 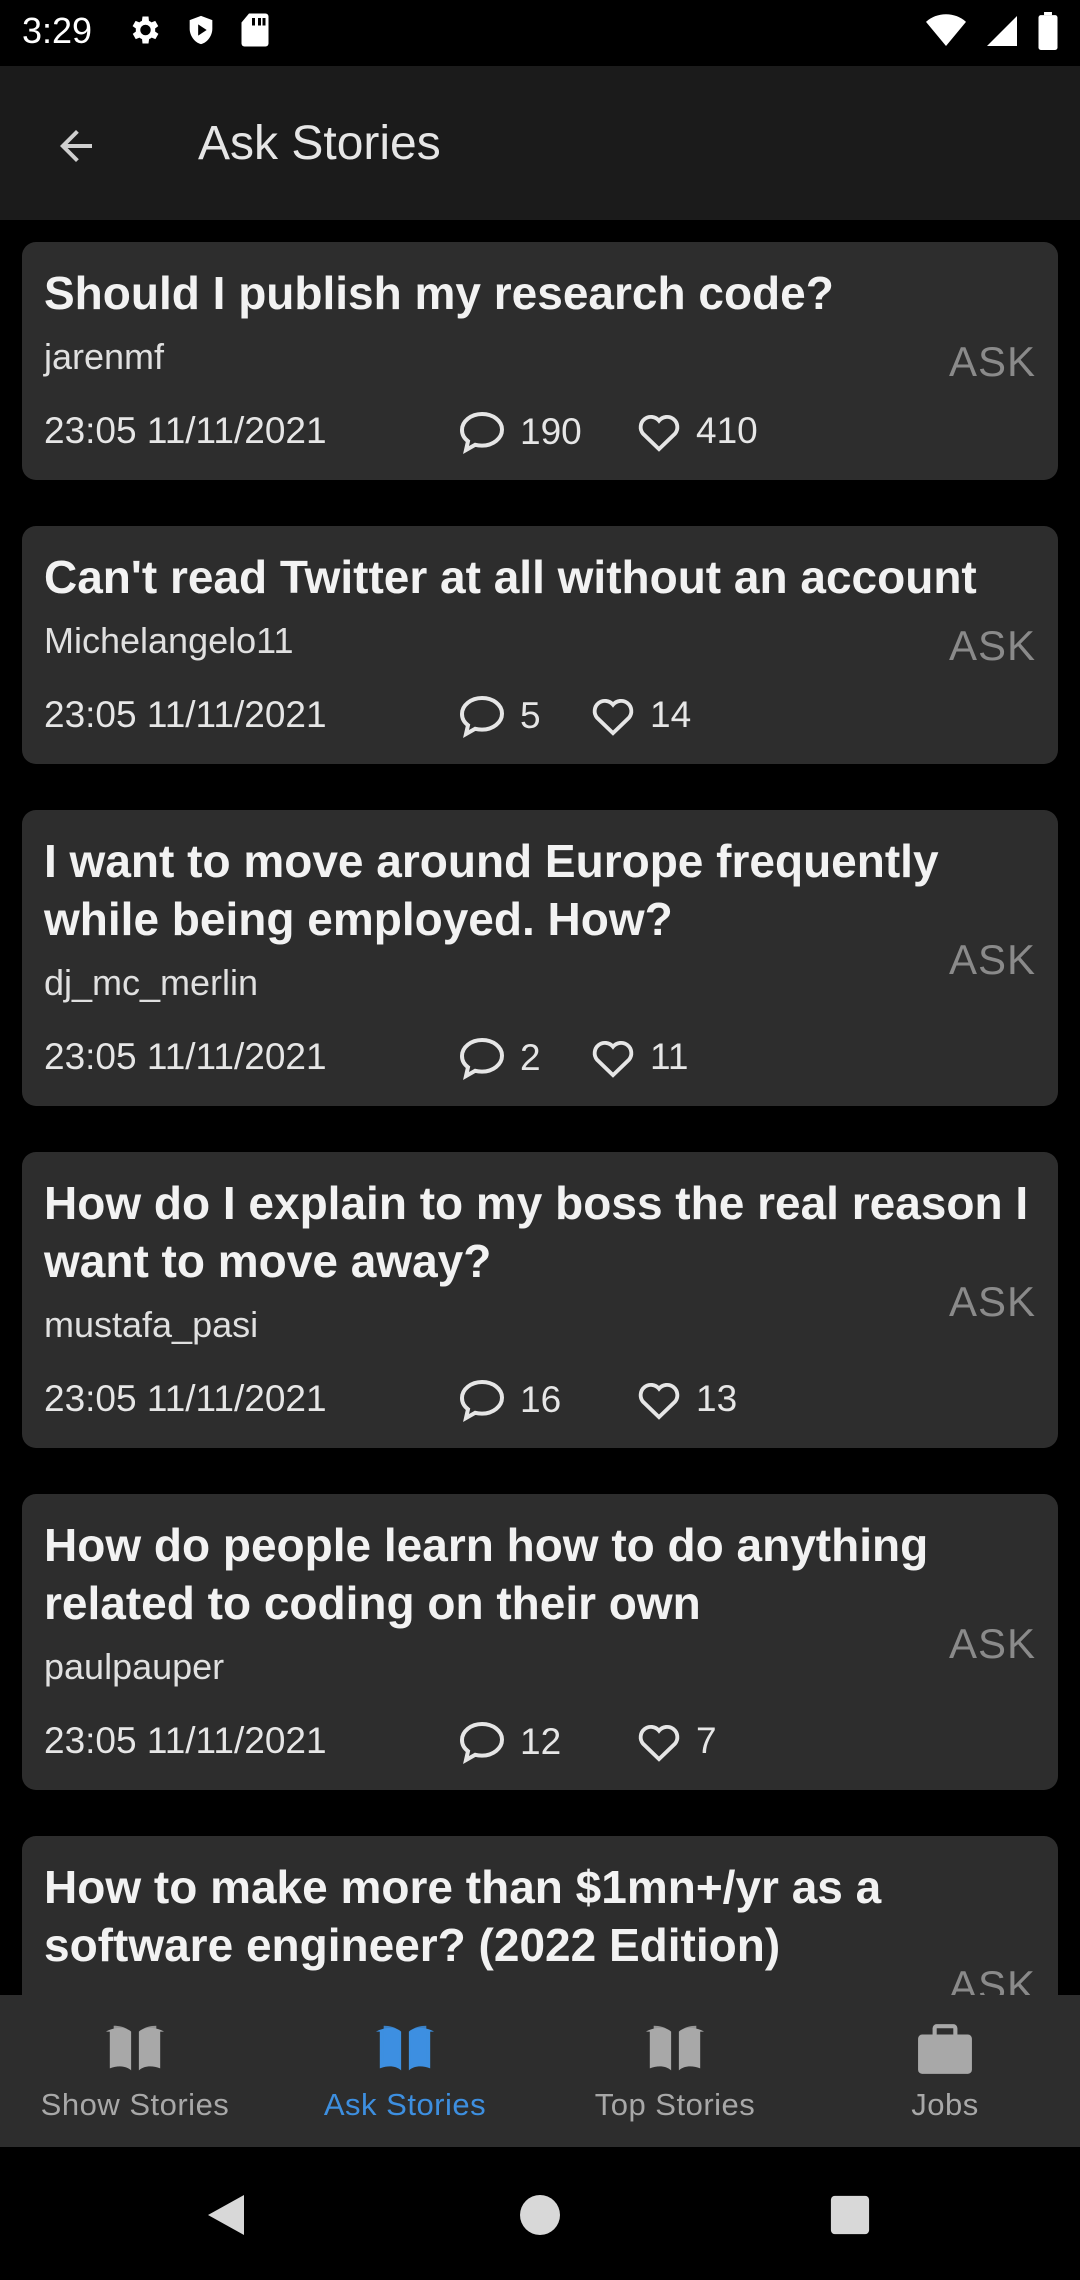 What do you see at coordinates (144, 32) in the screenshot?
I see `settings-gear-icon` at bounding box center [144, 32].